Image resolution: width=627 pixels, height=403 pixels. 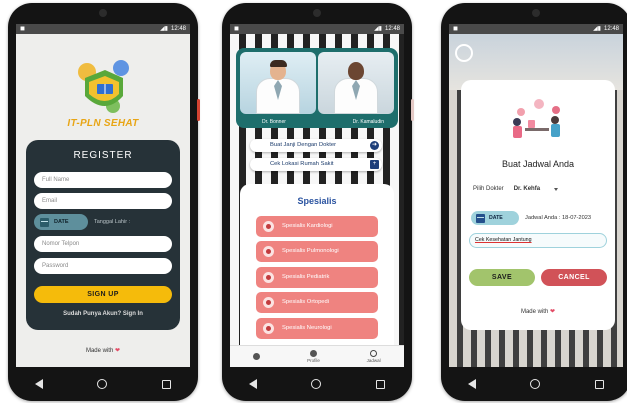 I want to click on spesialis-item-kardiologi: Spesialis Kardiologi, so click(x=317, y=226).